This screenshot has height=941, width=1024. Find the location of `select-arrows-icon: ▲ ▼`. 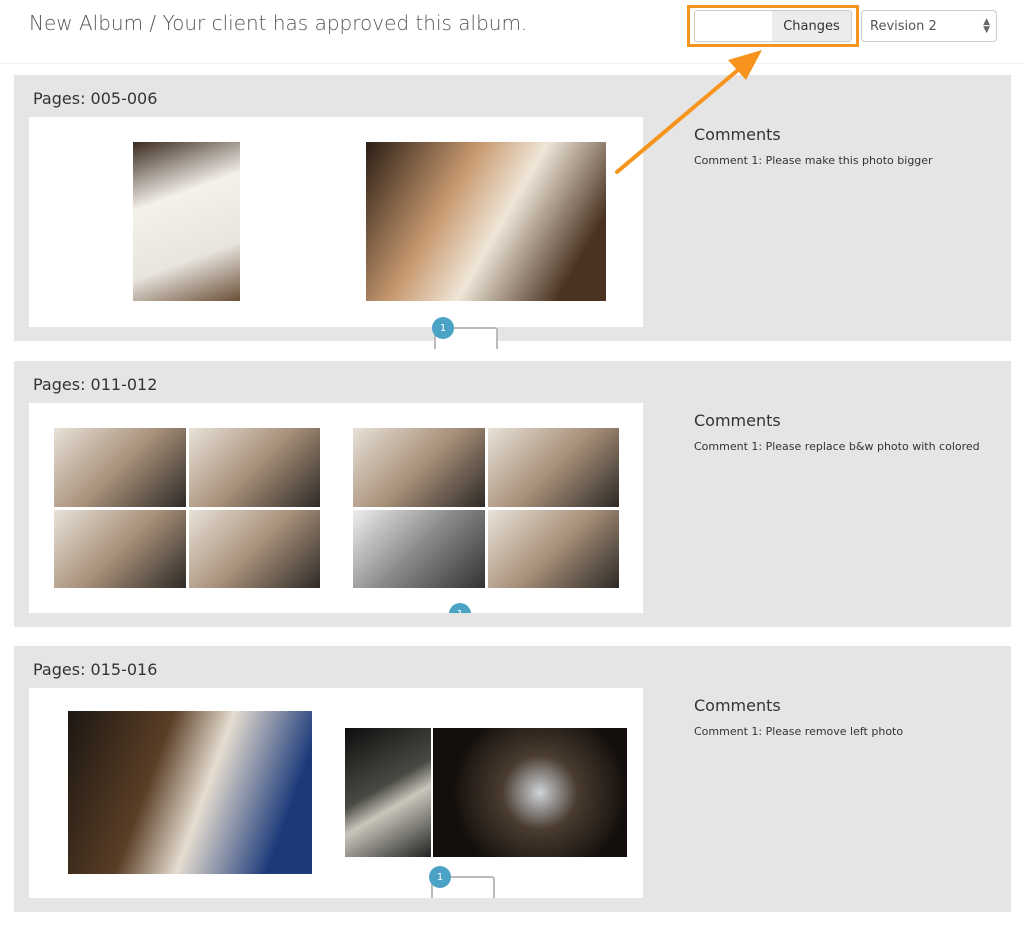

select-arrows-icon: ▲ ▼ is located at coordinates (986, 26).